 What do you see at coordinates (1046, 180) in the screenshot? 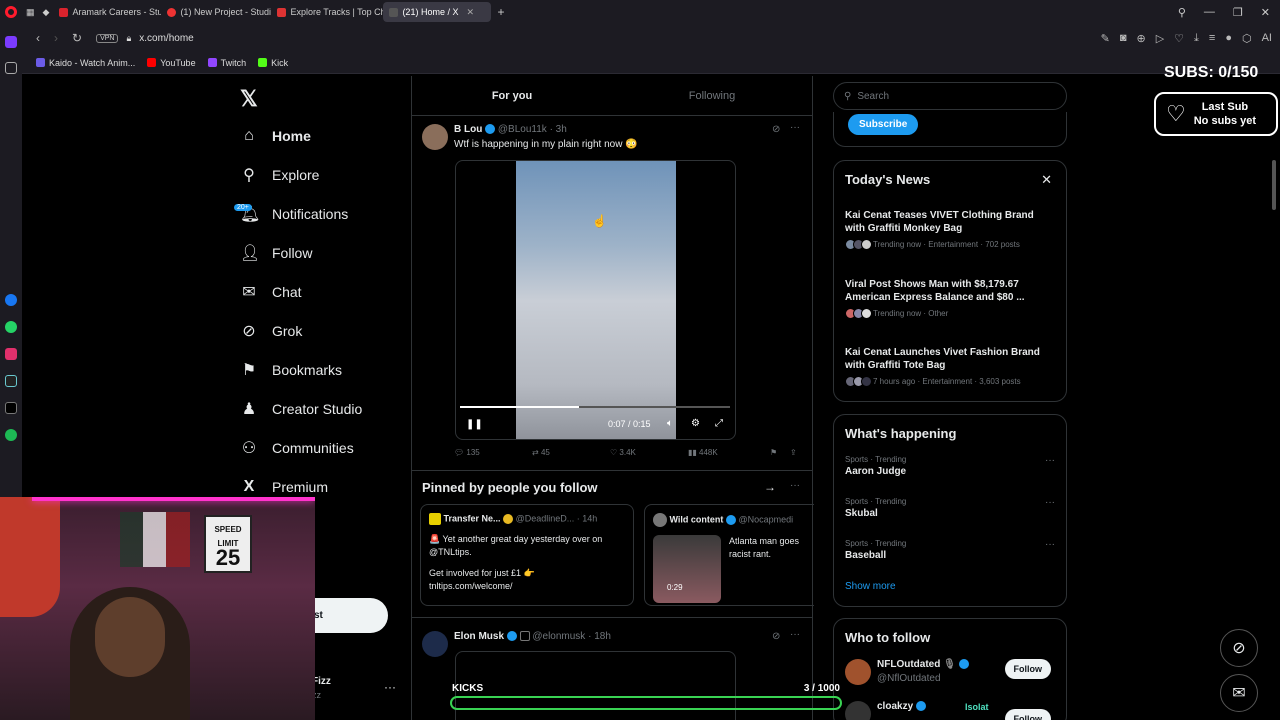
I see `close-icon: ✕` at bounding box center [1046, 180].